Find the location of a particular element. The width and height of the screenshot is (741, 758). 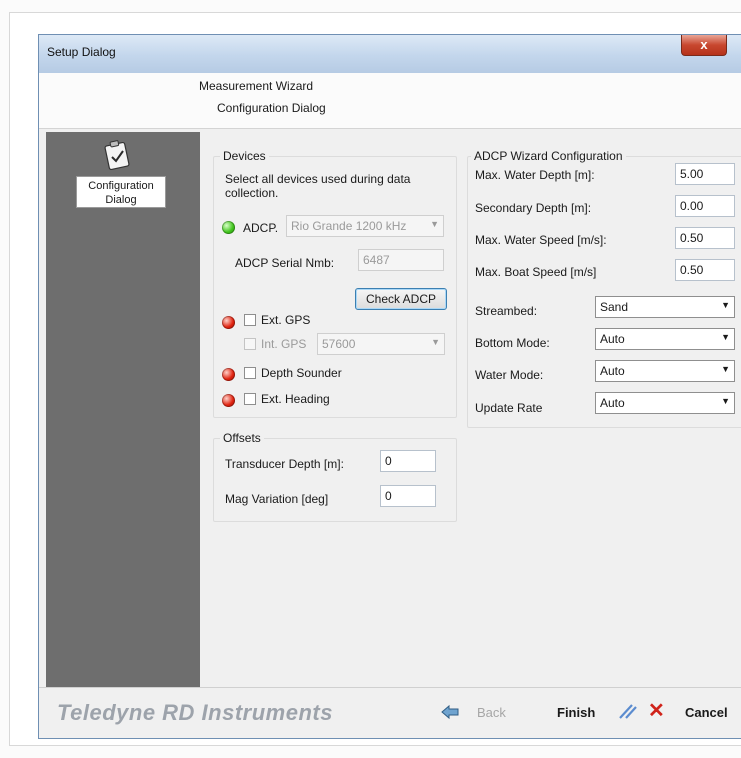

update-rate-value: Auto is located at coordinates (612, 403).